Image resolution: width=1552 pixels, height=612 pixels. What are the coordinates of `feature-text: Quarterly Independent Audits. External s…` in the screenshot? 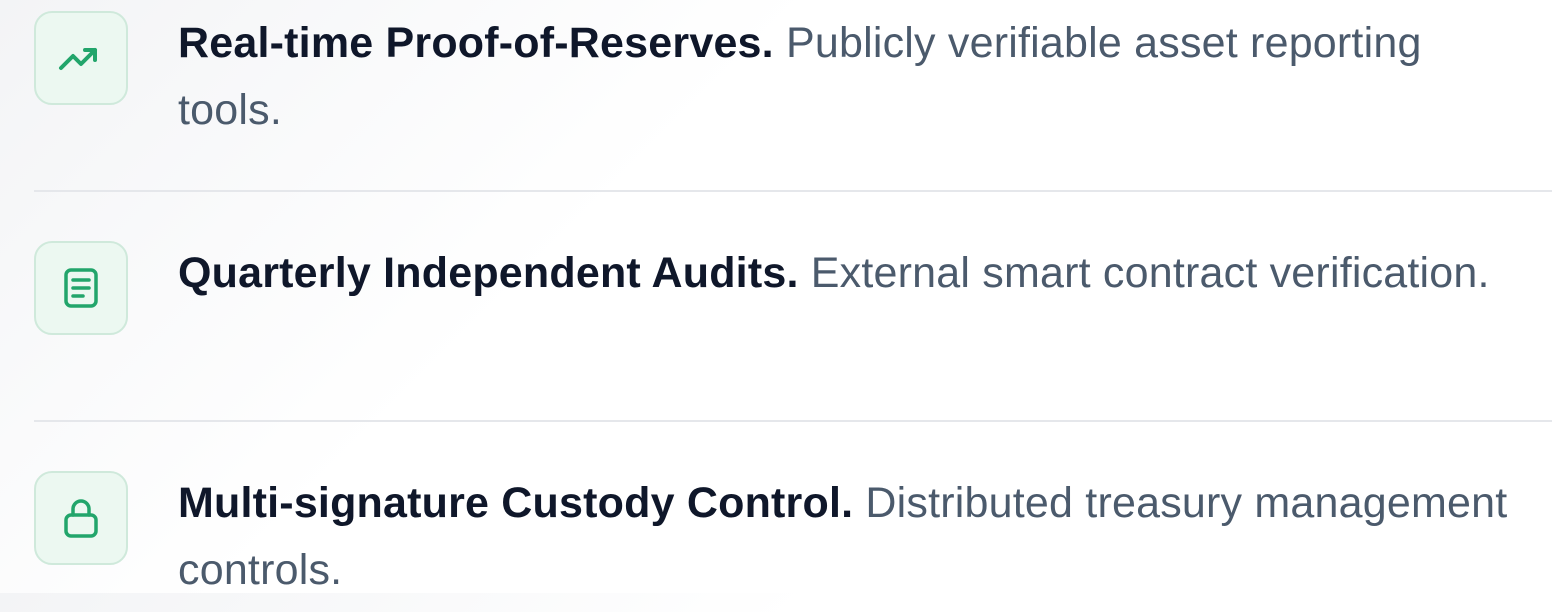 It's located at (853, 273).